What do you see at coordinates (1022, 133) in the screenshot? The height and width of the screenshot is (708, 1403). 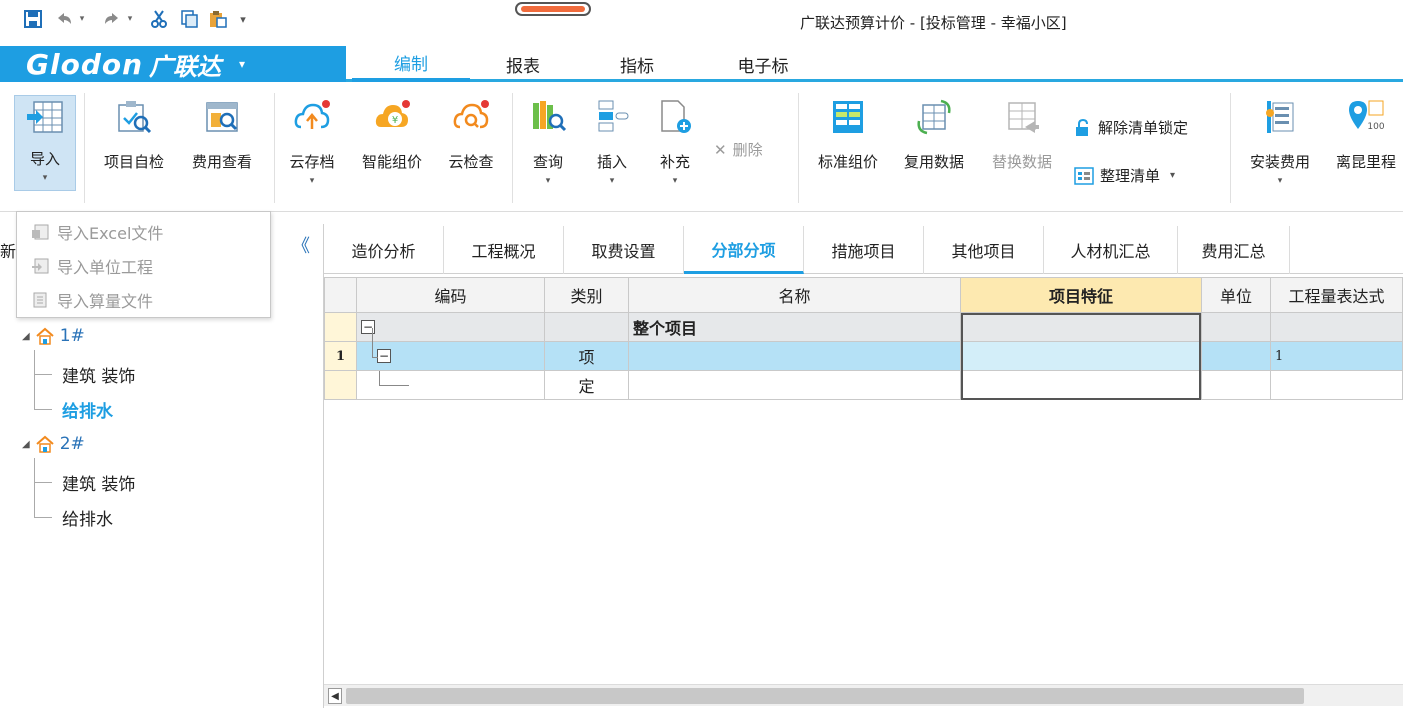 I see `replace-data-button: 替换数据` at bounding box center [1022, 133].